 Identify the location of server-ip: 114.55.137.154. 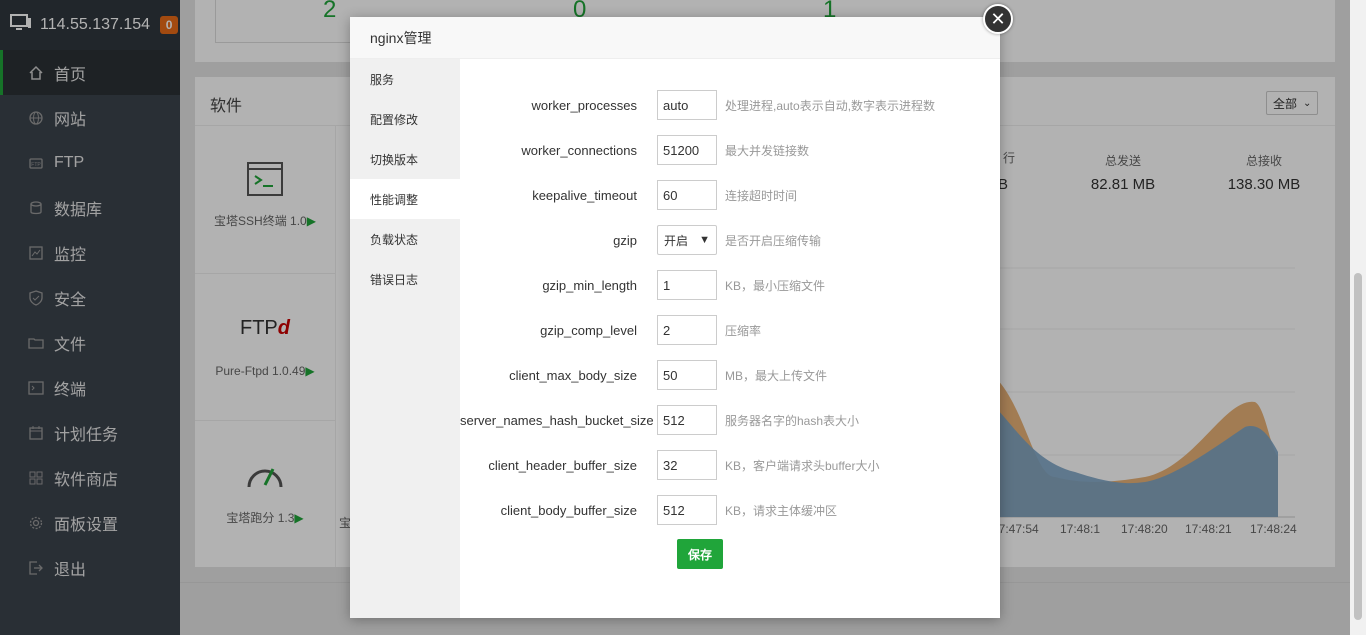
(95, 24).